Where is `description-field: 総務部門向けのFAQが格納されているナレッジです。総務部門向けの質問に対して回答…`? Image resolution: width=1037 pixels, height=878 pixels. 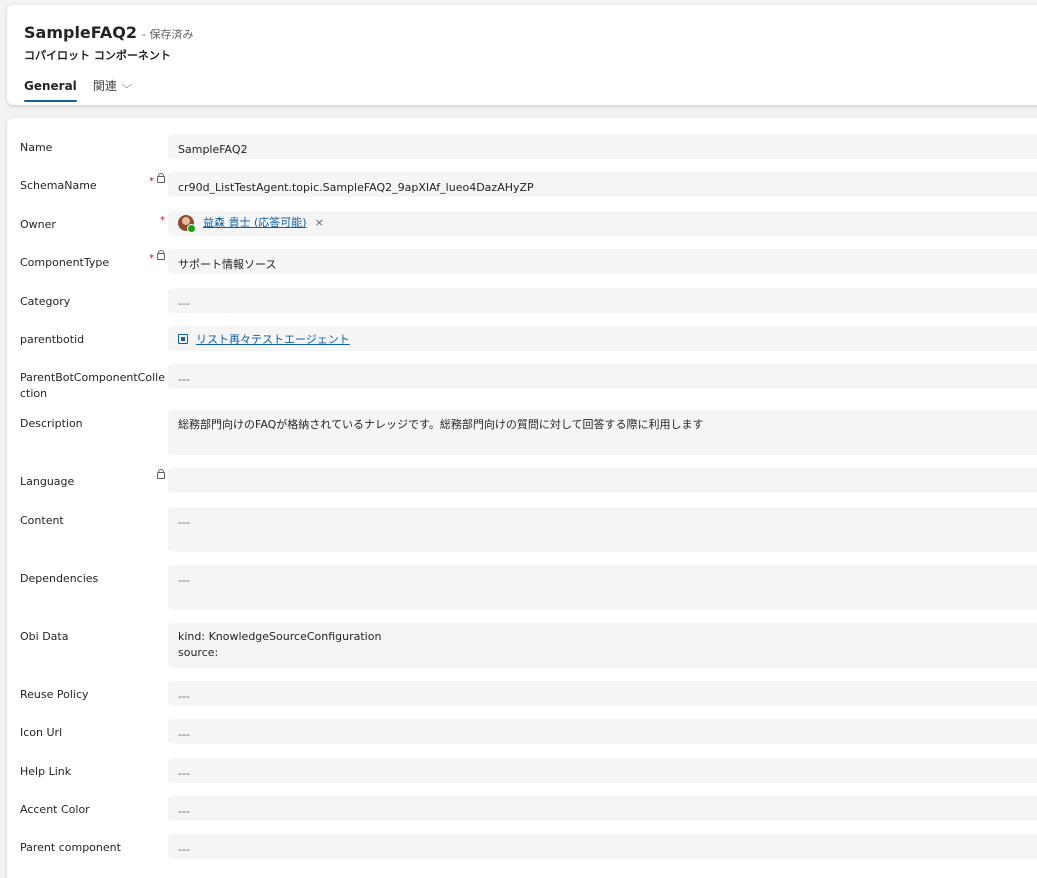 description-field: 総務部門向けのFAQが格納されているナレッジです。総務部門向けの質問に対して回答… is located at coordinates (602, 432).